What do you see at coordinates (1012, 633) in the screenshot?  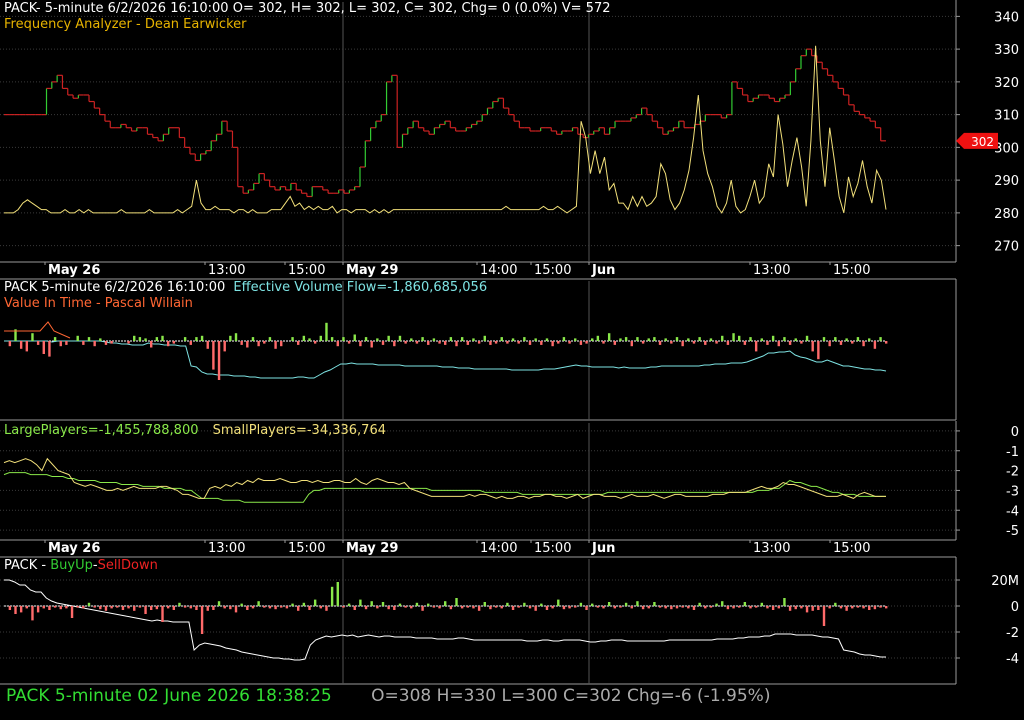 I see `buyup-y-tick-label: -2` at bounding box center [1012, 633].